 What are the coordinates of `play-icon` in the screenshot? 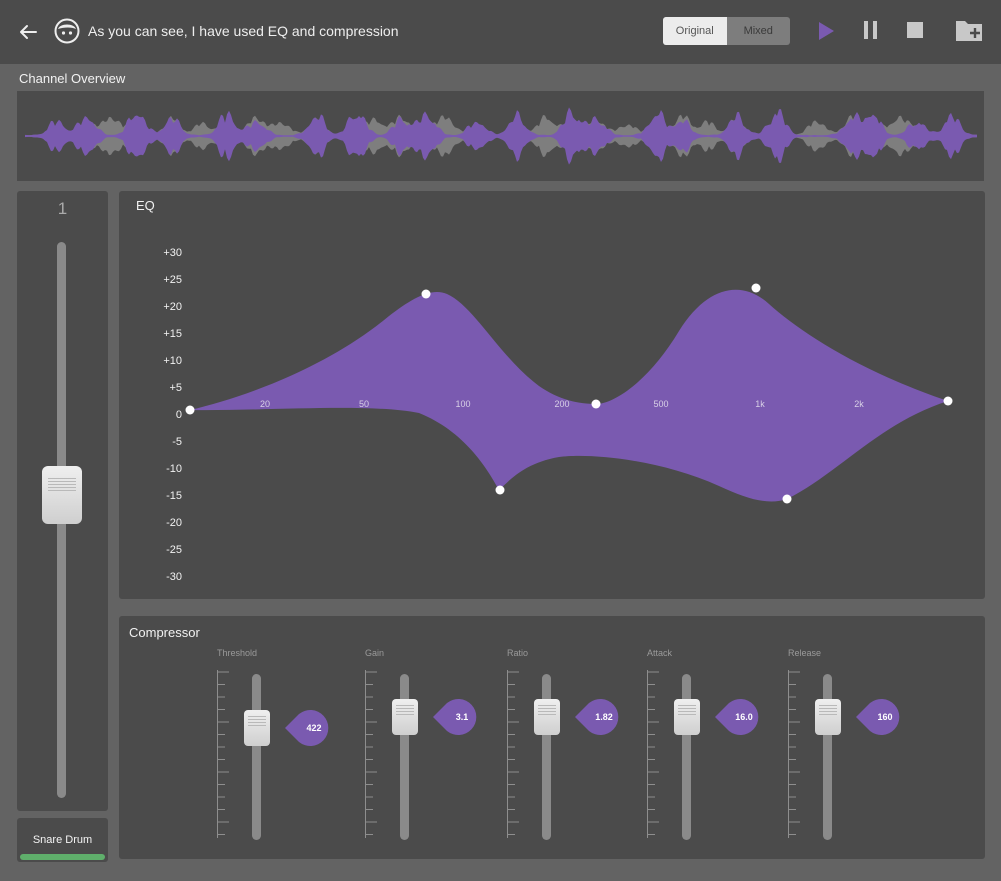 It's located at (826, 31).